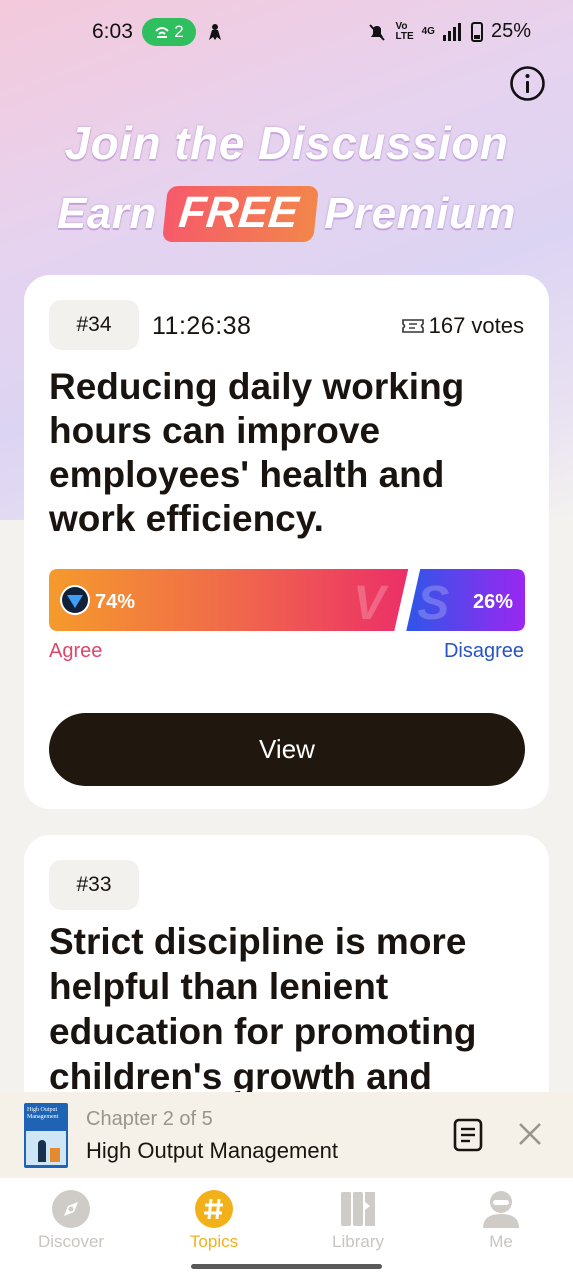  I want to click on nav-item-library: Library, so click(358, 1220).